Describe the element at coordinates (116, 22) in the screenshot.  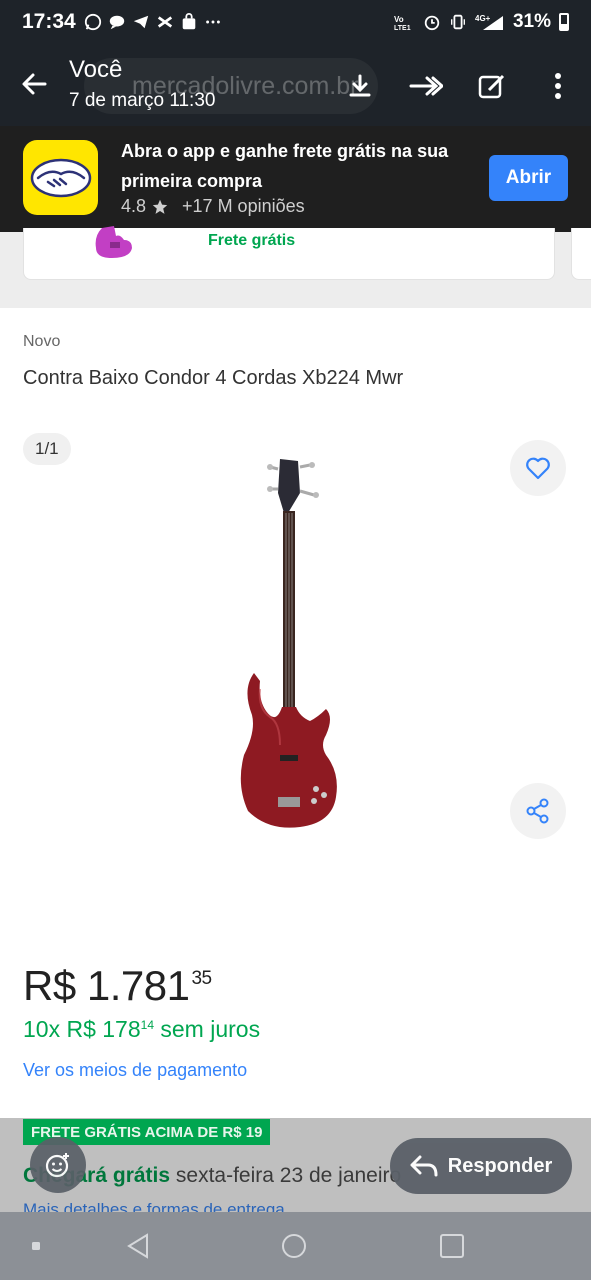
I see `chat-icon` at that location.